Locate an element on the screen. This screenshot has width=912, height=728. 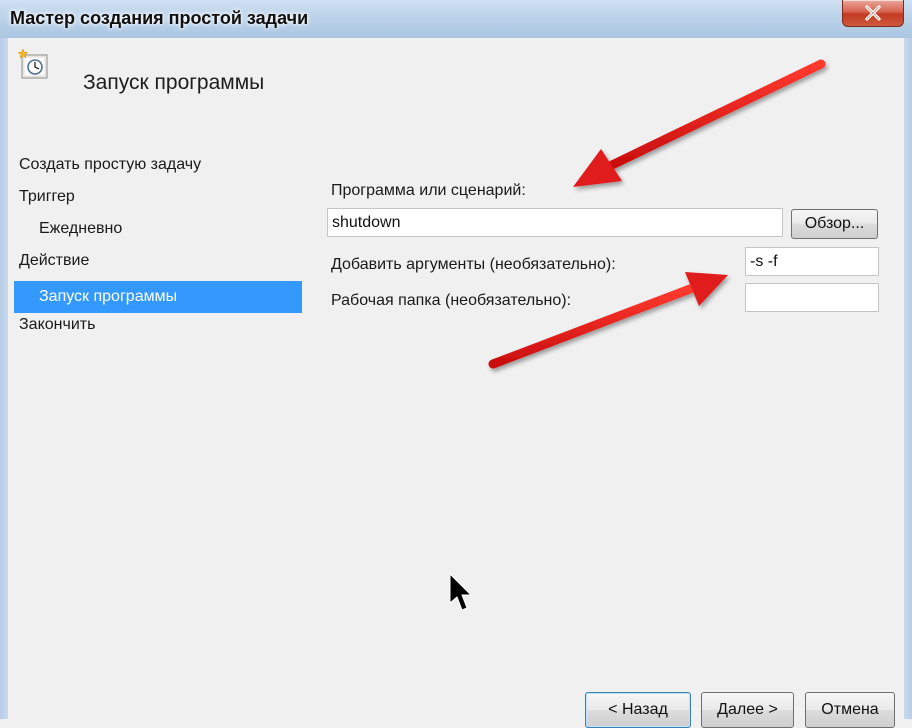
nav-item-action: Действие is located at coordinates (158, 261).